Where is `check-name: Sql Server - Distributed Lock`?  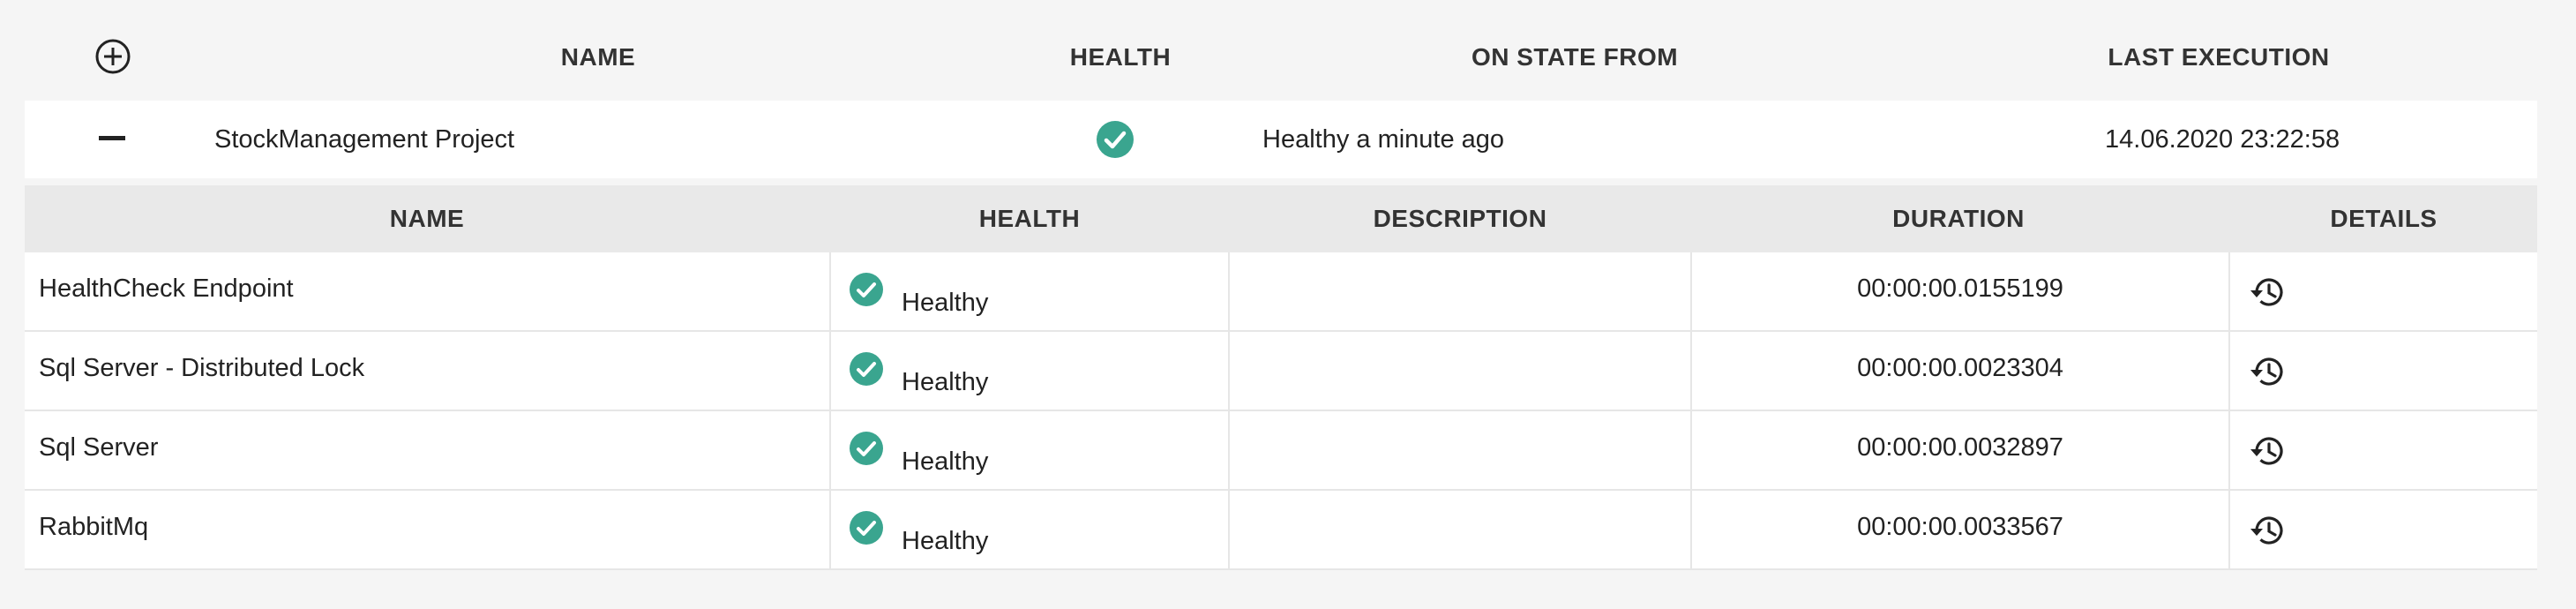
check-name: Sql Server - Distributed Lock is located at coordinates (202, 368).